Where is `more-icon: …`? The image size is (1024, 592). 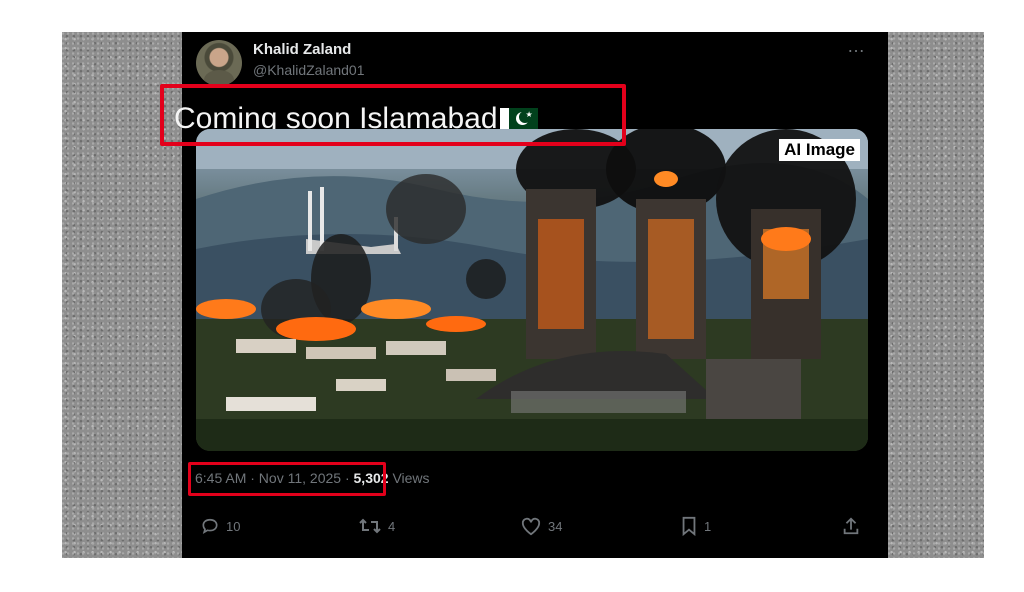
more-icon: … is located at coordinates (856, 46).